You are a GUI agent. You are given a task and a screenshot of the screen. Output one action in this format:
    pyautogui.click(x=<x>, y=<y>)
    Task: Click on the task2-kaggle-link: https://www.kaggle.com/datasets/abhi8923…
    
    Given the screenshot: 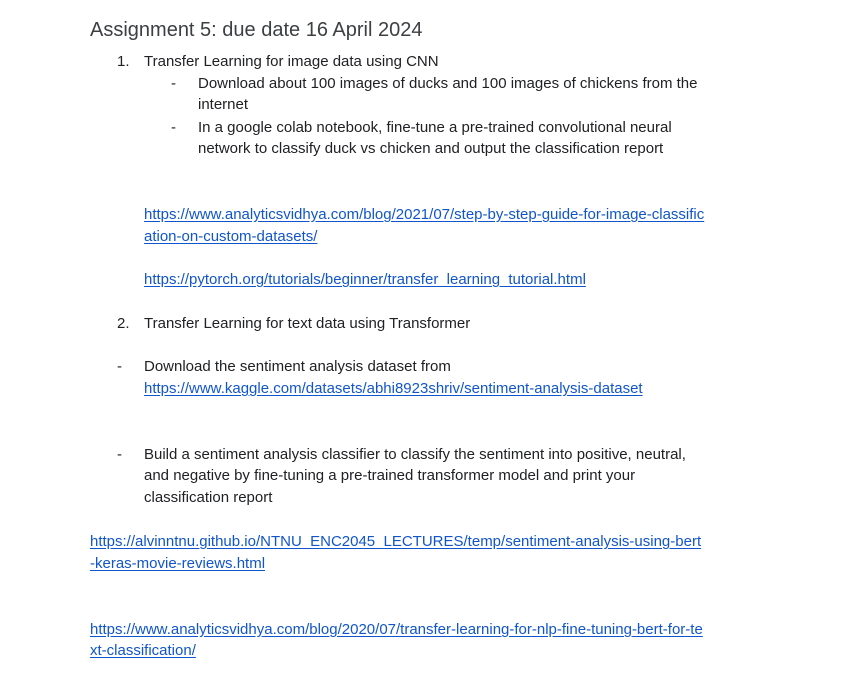 What is the action you would take?
    pyautogui.click(x=393, y=389)
    